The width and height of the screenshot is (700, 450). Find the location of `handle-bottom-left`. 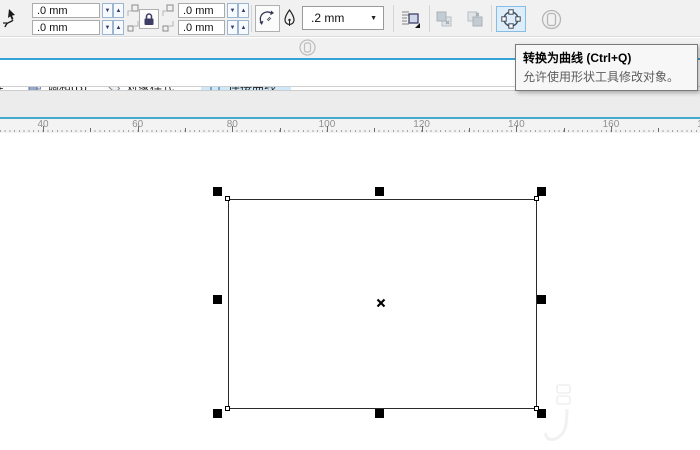

handle-bottom-left is located at coordinates (217, 413).